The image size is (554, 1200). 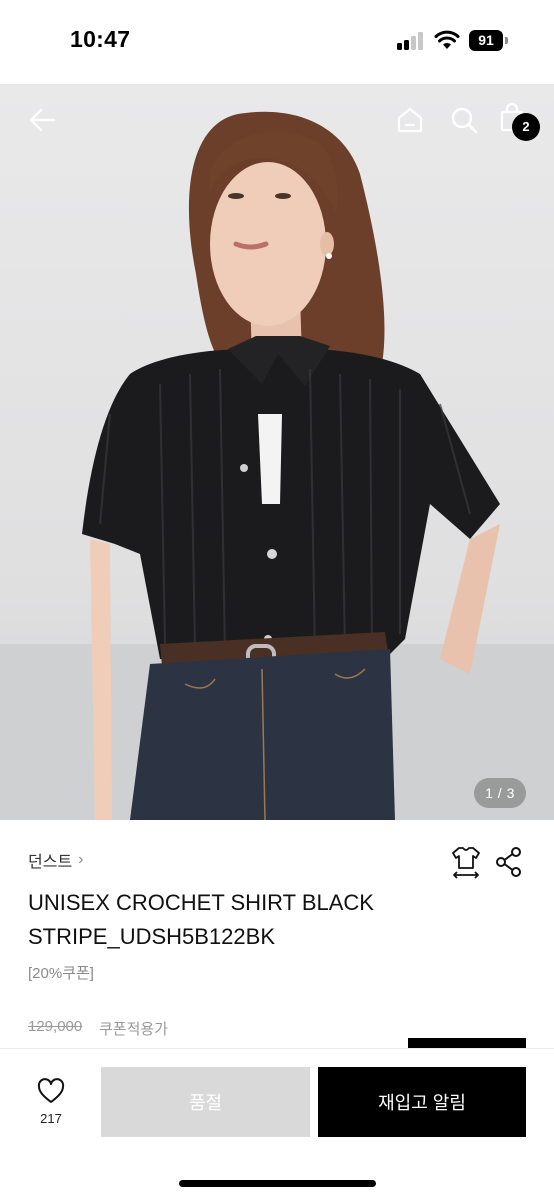 What do you see at coordinates (81, 859) in the screenshot?
I see `chevron-right-icon: ›` at bounding box center [81, 859].